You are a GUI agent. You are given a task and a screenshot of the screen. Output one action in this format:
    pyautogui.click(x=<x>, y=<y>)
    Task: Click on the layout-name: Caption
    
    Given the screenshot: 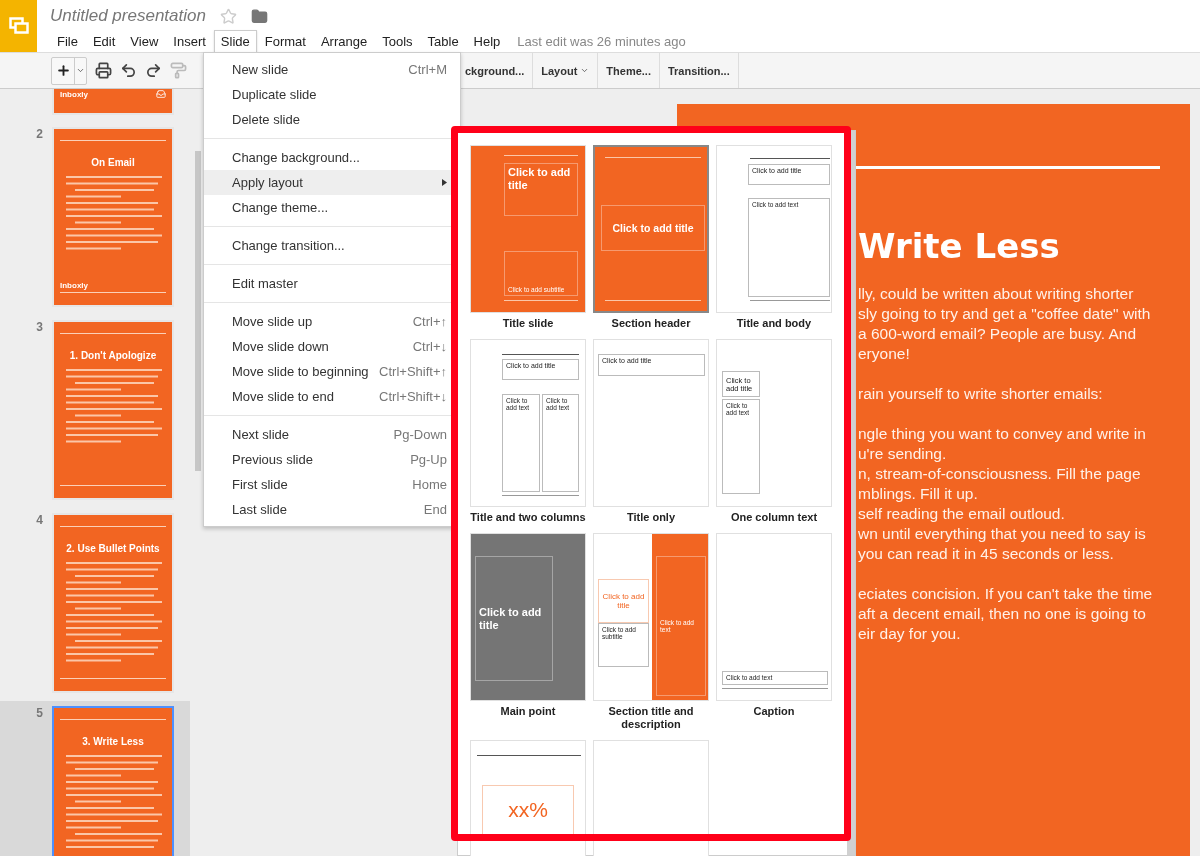 What is the action you would take?
    pyautogui.click(x=774, y=711)
    